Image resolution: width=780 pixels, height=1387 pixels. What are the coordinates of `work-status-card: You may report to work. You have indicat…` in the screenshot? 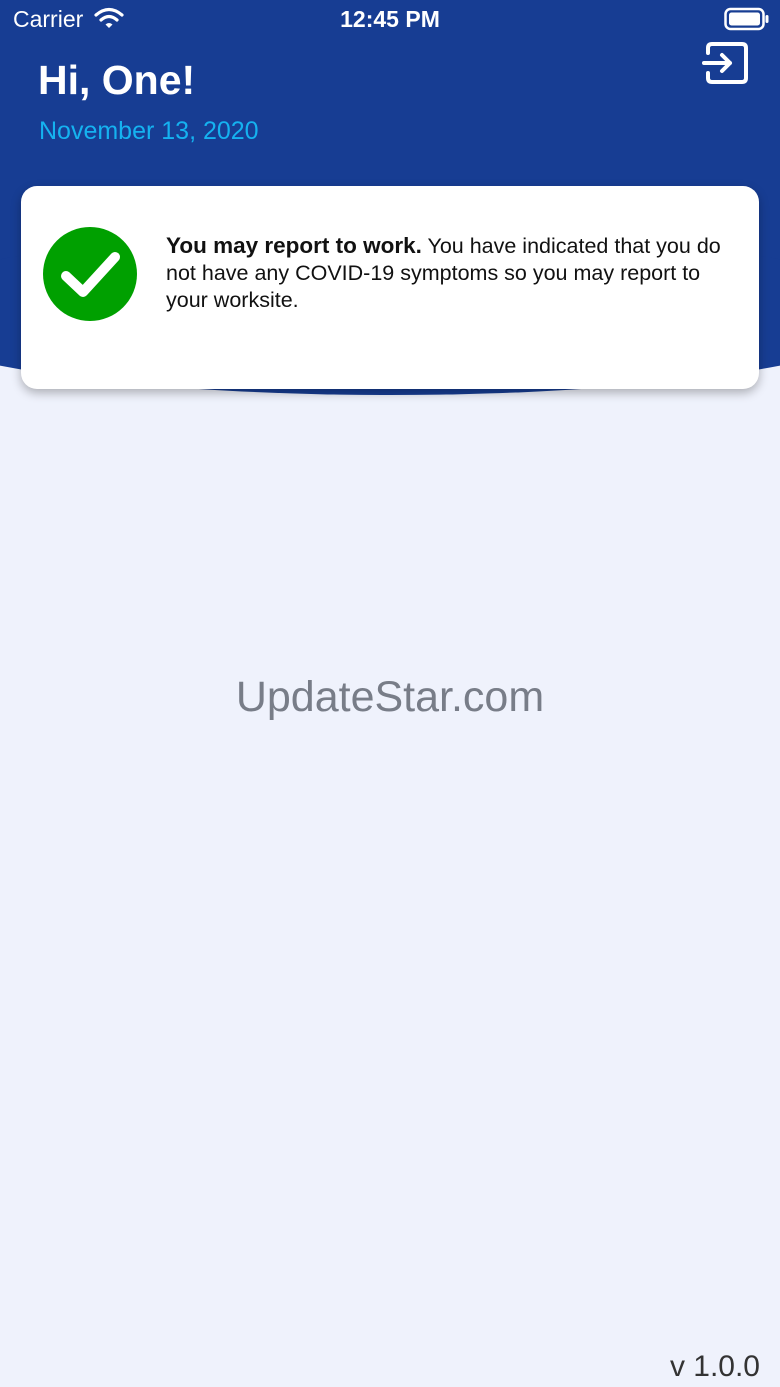 It's located at (390, 287).